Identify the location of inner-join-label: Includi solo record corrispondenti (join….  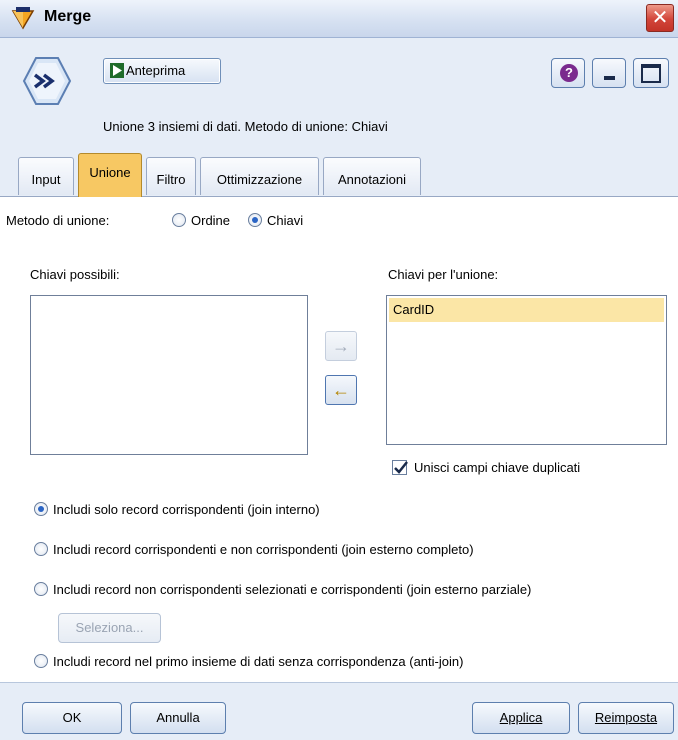
(186, 509).